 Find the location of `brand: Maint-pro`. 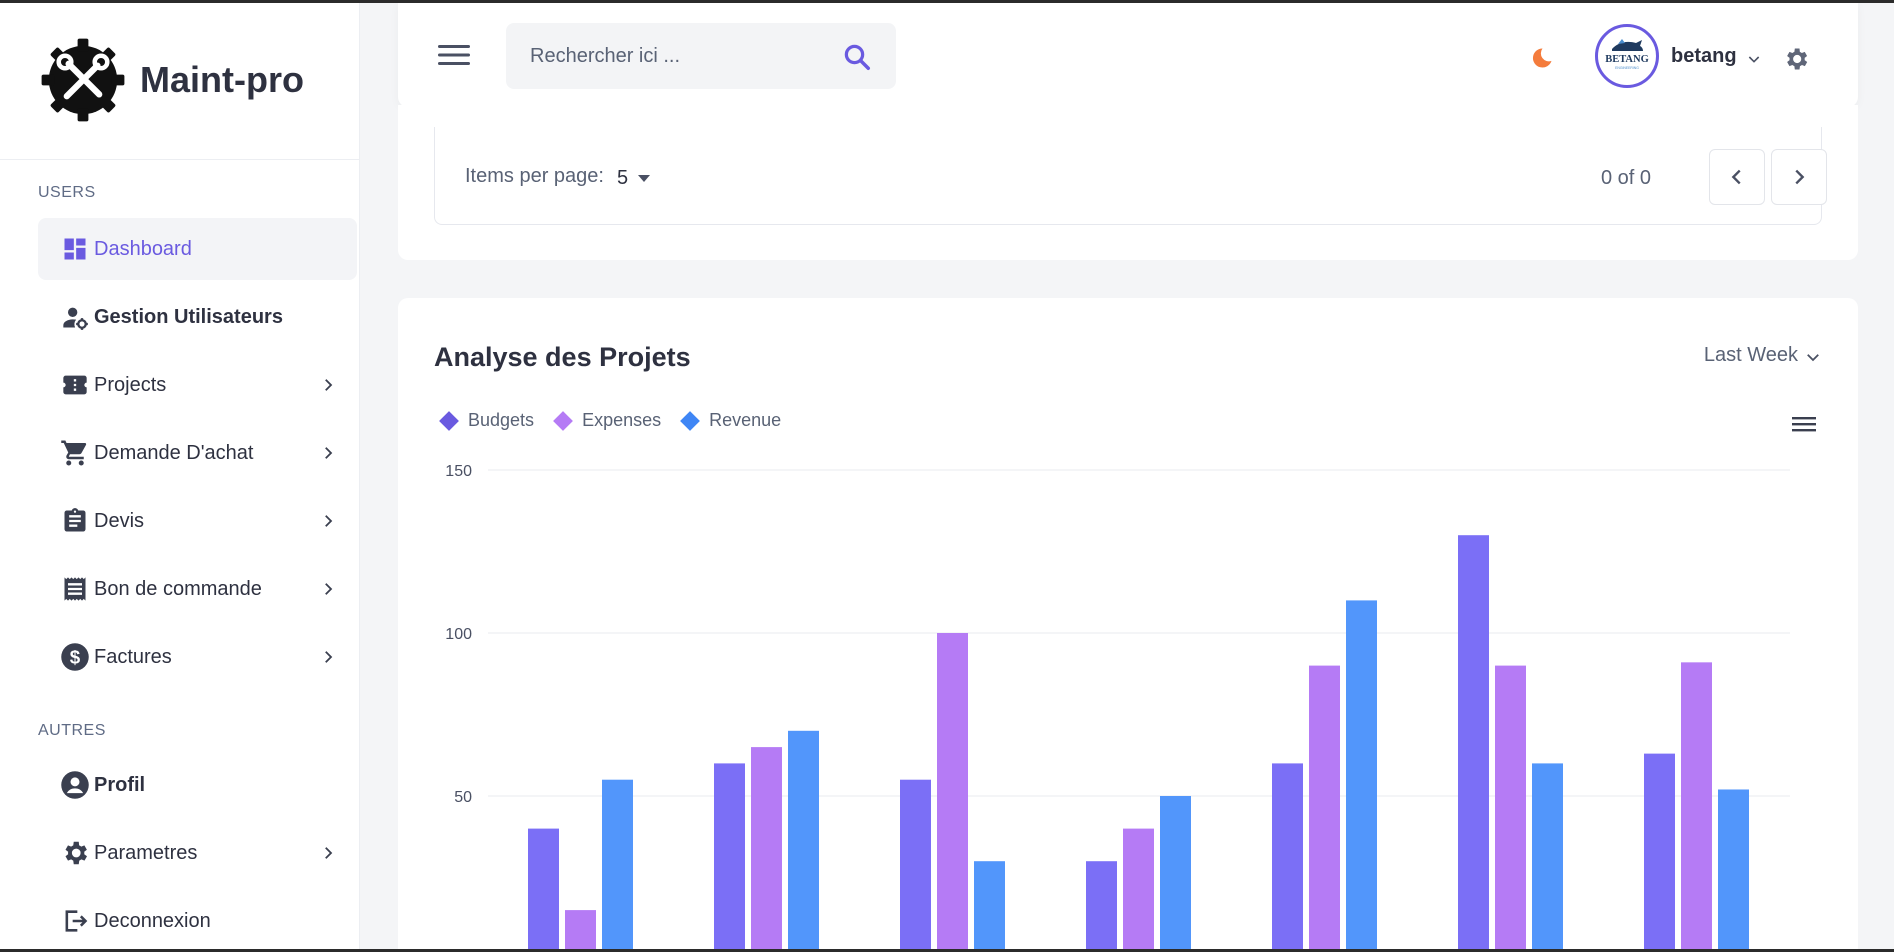

brand: Maint-pro is located at coordinates (179, 80).